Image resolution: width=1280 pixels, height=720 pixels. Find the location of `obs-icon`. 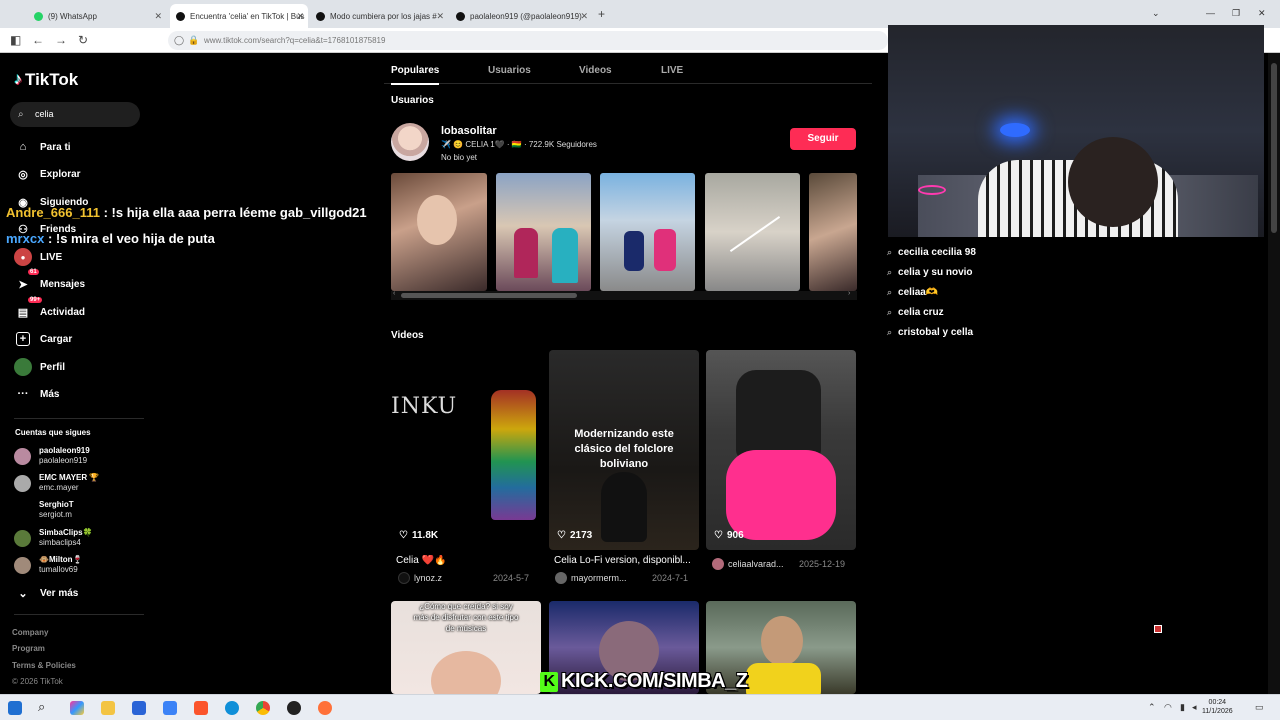

obs-icon is located at coordinates (294, 708).